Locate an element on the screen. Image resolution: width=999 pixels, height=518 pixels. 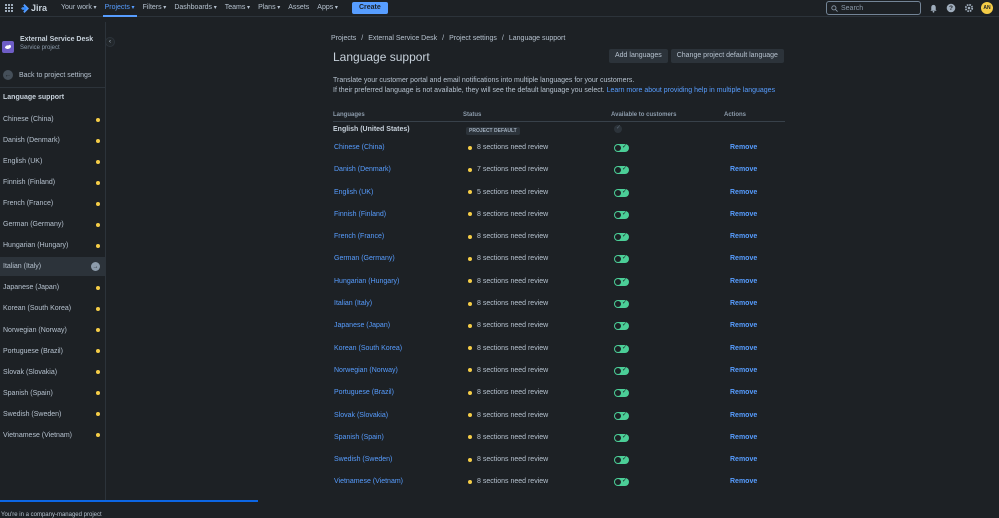
breadcrumb-item: Language support is located at coordinates (537, 38).